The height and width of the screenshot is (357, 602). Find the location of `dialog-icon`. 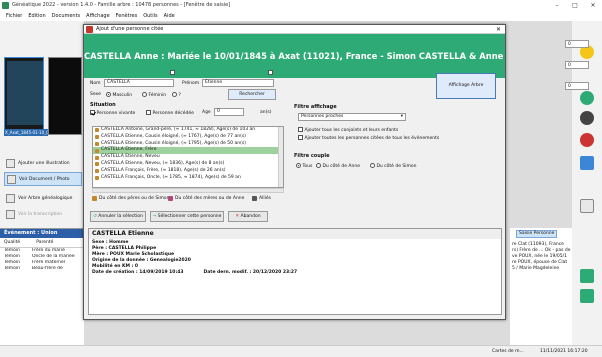

dialog-icon is located at coordinates (89, 29).